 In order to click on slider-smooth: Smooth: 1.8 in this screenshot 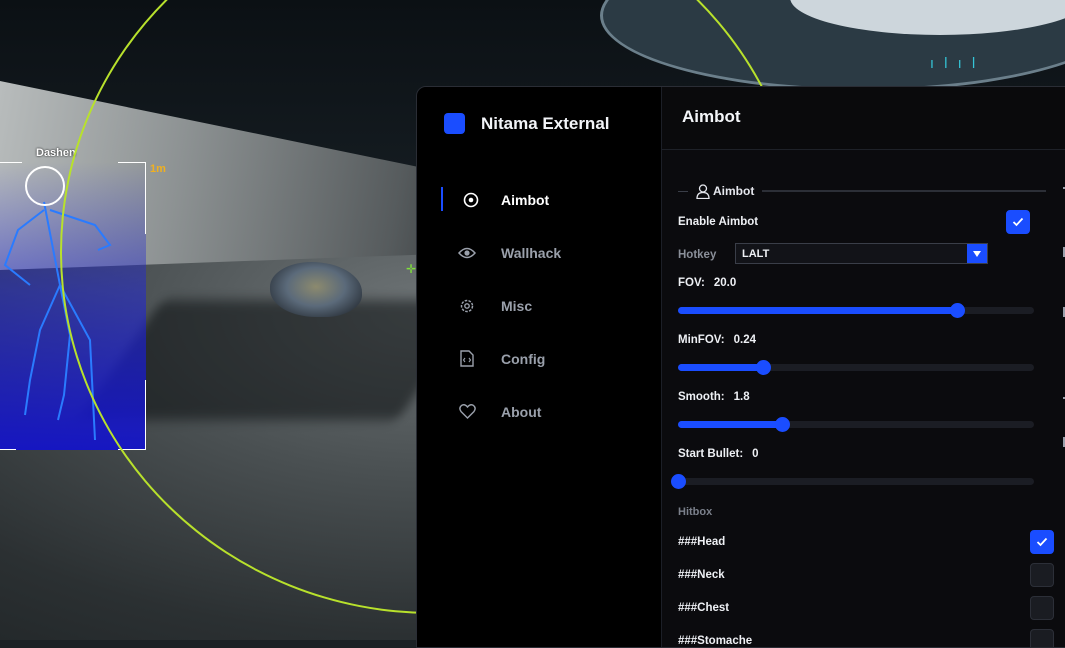, I will do `click(862, 413)`.